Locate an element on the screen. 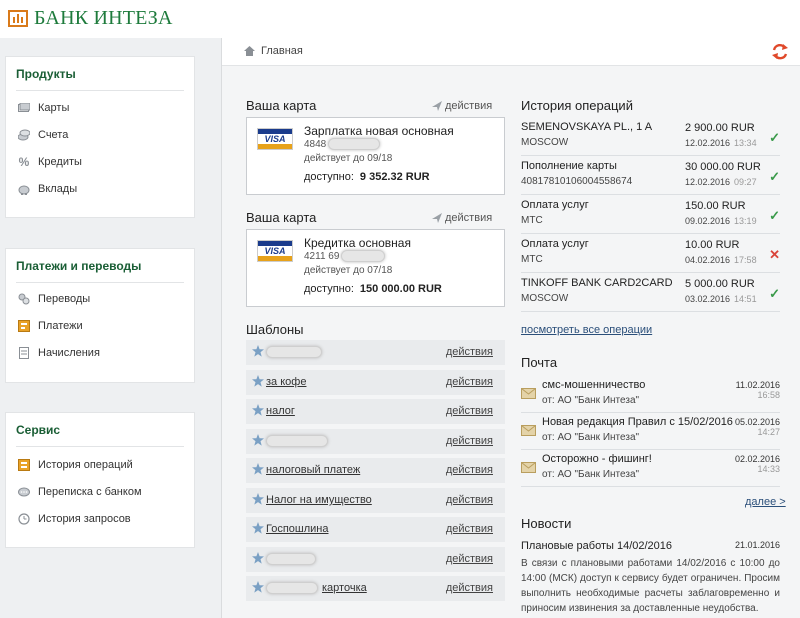 The height and width of the screenshot is (618, 800). accrual-icon is located at coordinates (24, 353).